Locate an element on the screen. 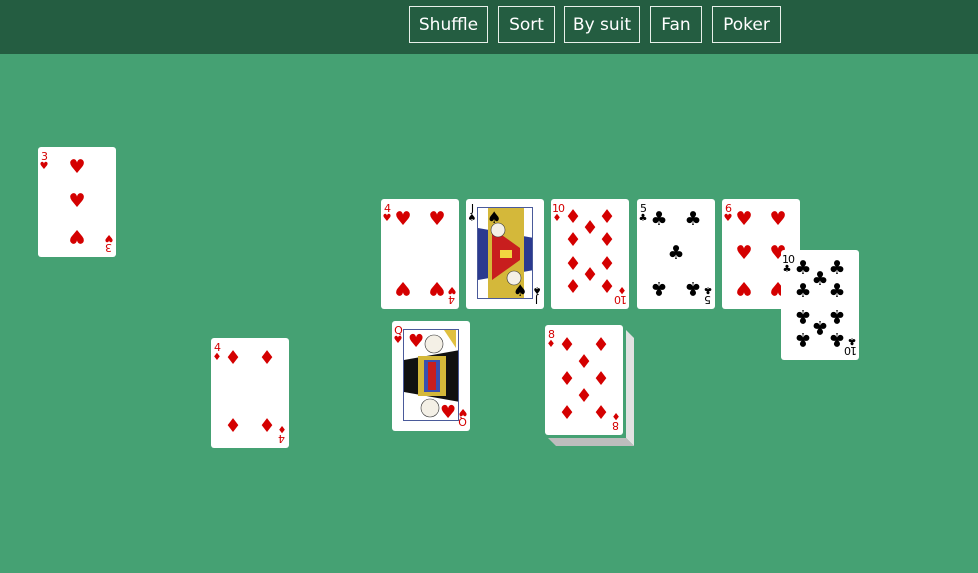  card-8-diamonds: 8 ♦ 8 ♦ ♦ ♦ ♦ ♦ ♦ ♦ ♦ ♦ is located at coordinates (584, 380).